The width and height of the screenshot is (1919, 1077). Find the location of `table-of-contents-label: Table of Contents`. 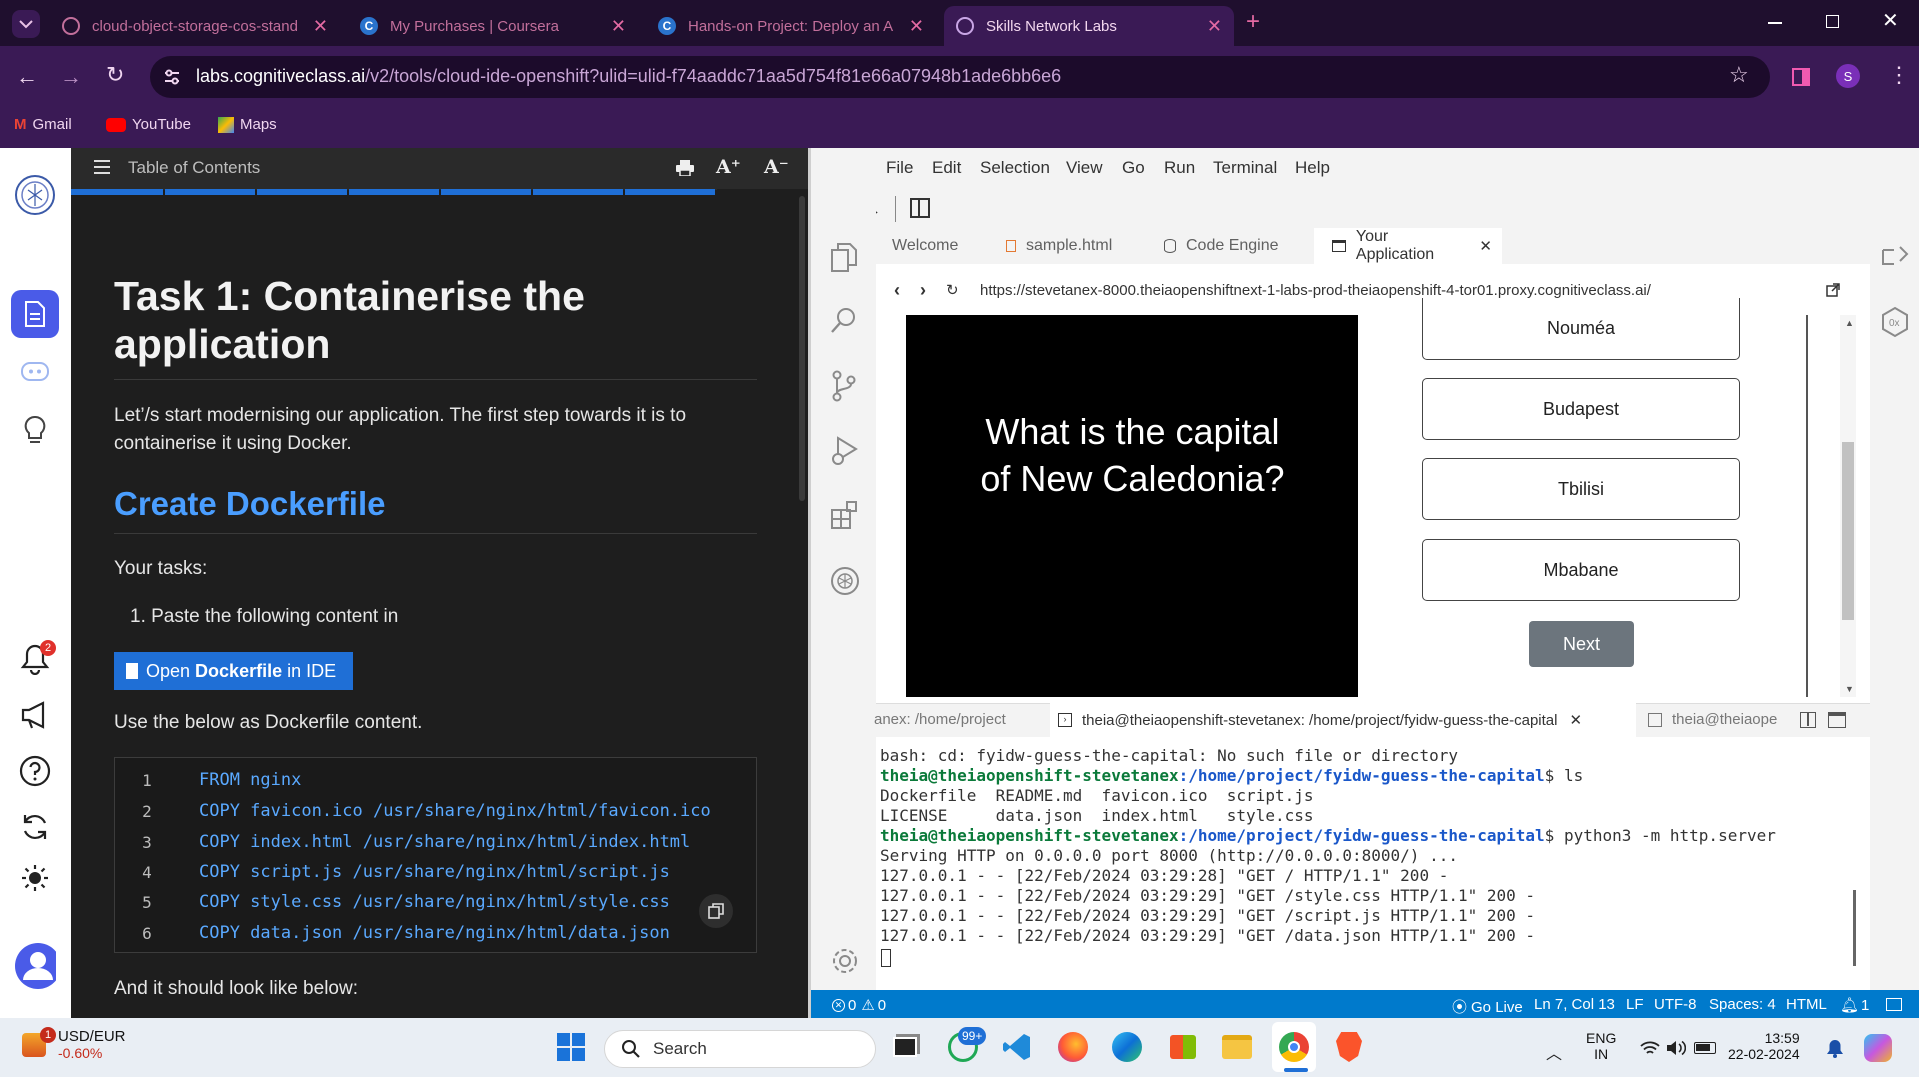

table-of-contents-label: Table of Contents is located at coordinates (194, 168).